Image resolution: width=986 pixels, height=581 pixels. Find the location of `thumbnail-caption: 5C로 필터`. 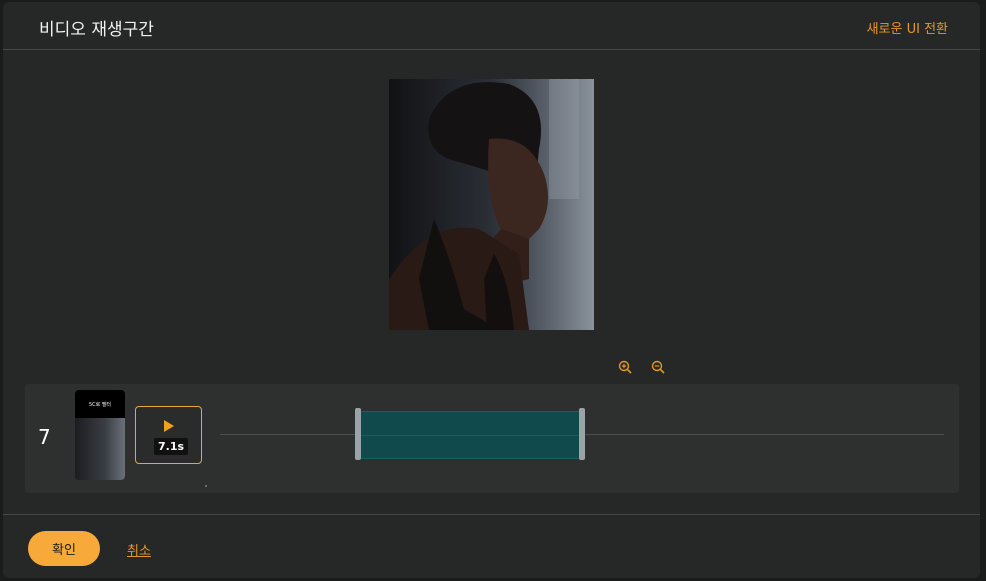

thumbnail-caption: 5C로 필터 is located at coordinates (100, 405).